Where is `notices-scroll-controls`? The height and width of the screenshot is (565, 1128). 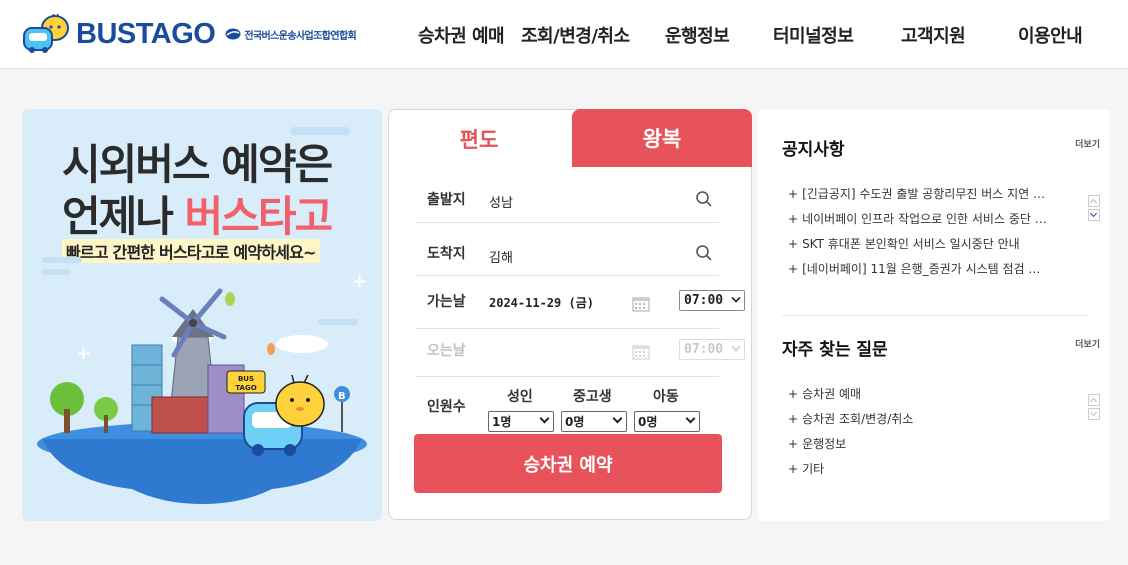
notices-scroll-controls is located at coordinates (1094, 209).